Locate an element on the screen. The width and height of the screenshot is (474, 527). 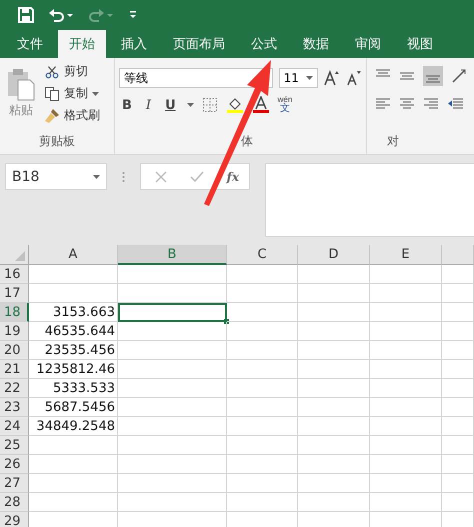
clipboard-icon is located at coordinates (21, 84).